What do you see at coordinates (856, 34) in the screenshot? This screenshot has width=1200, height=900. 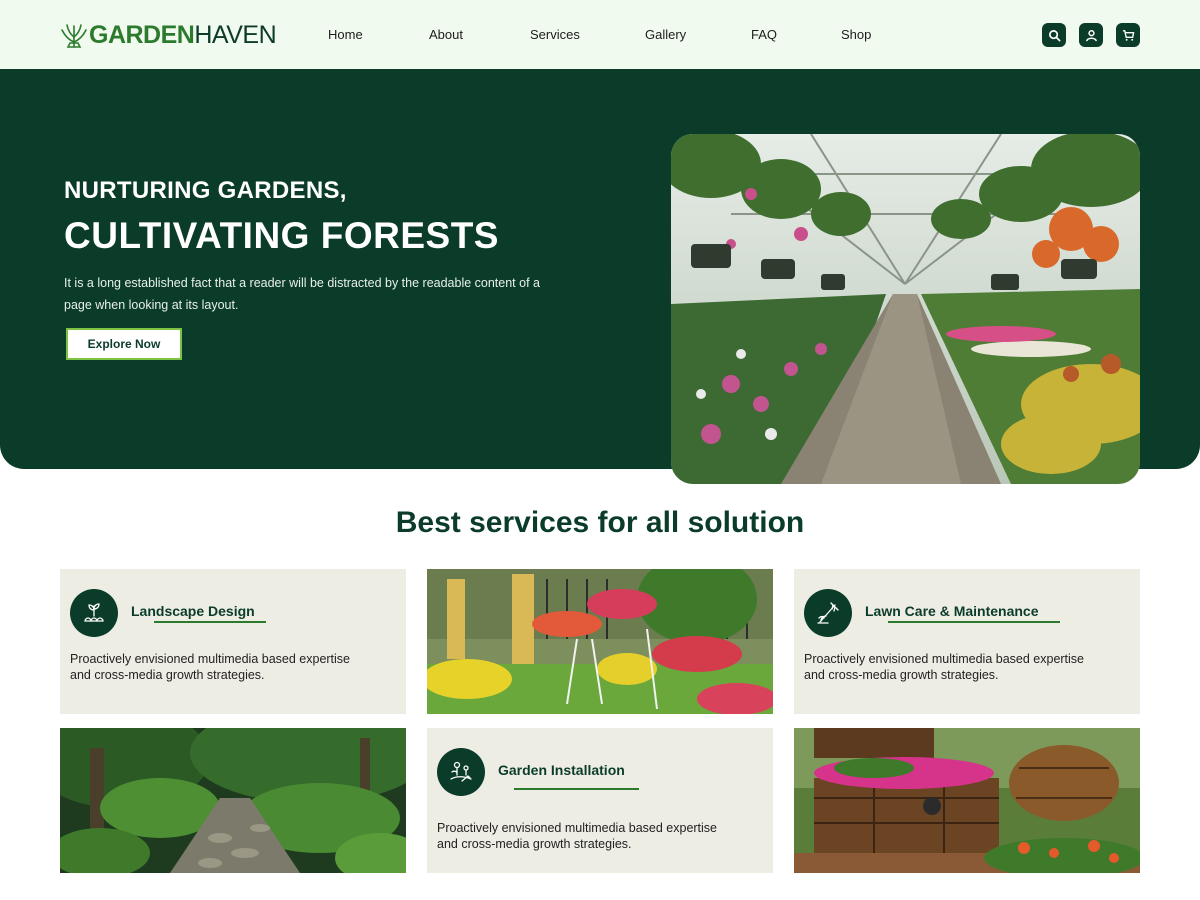 I see `nav-shop: Shop` at bounding box center [856, 34].